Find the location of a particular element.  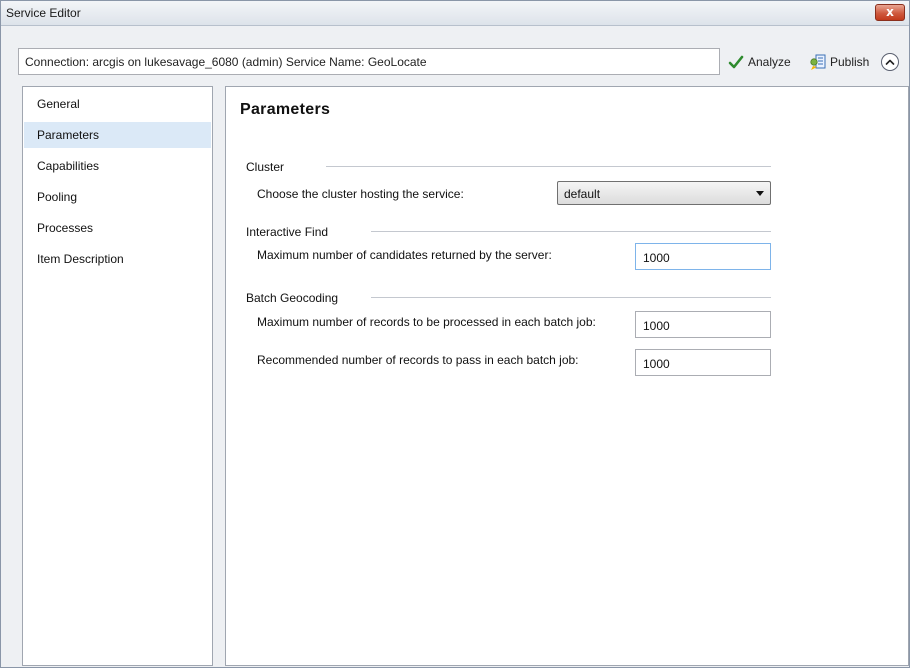

sidebar-item-pooling: Pooling is located at coordinates (117, 197).